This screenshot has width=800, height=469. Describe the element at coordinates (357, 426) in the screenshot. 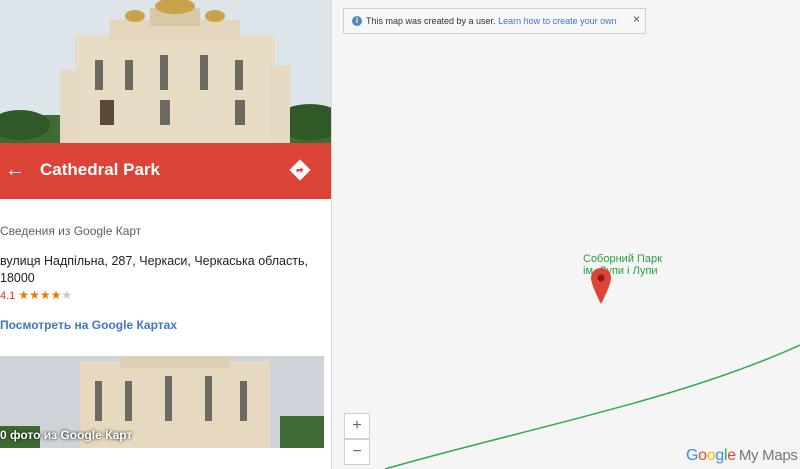

I see `zoom-in-button: +` at that location.